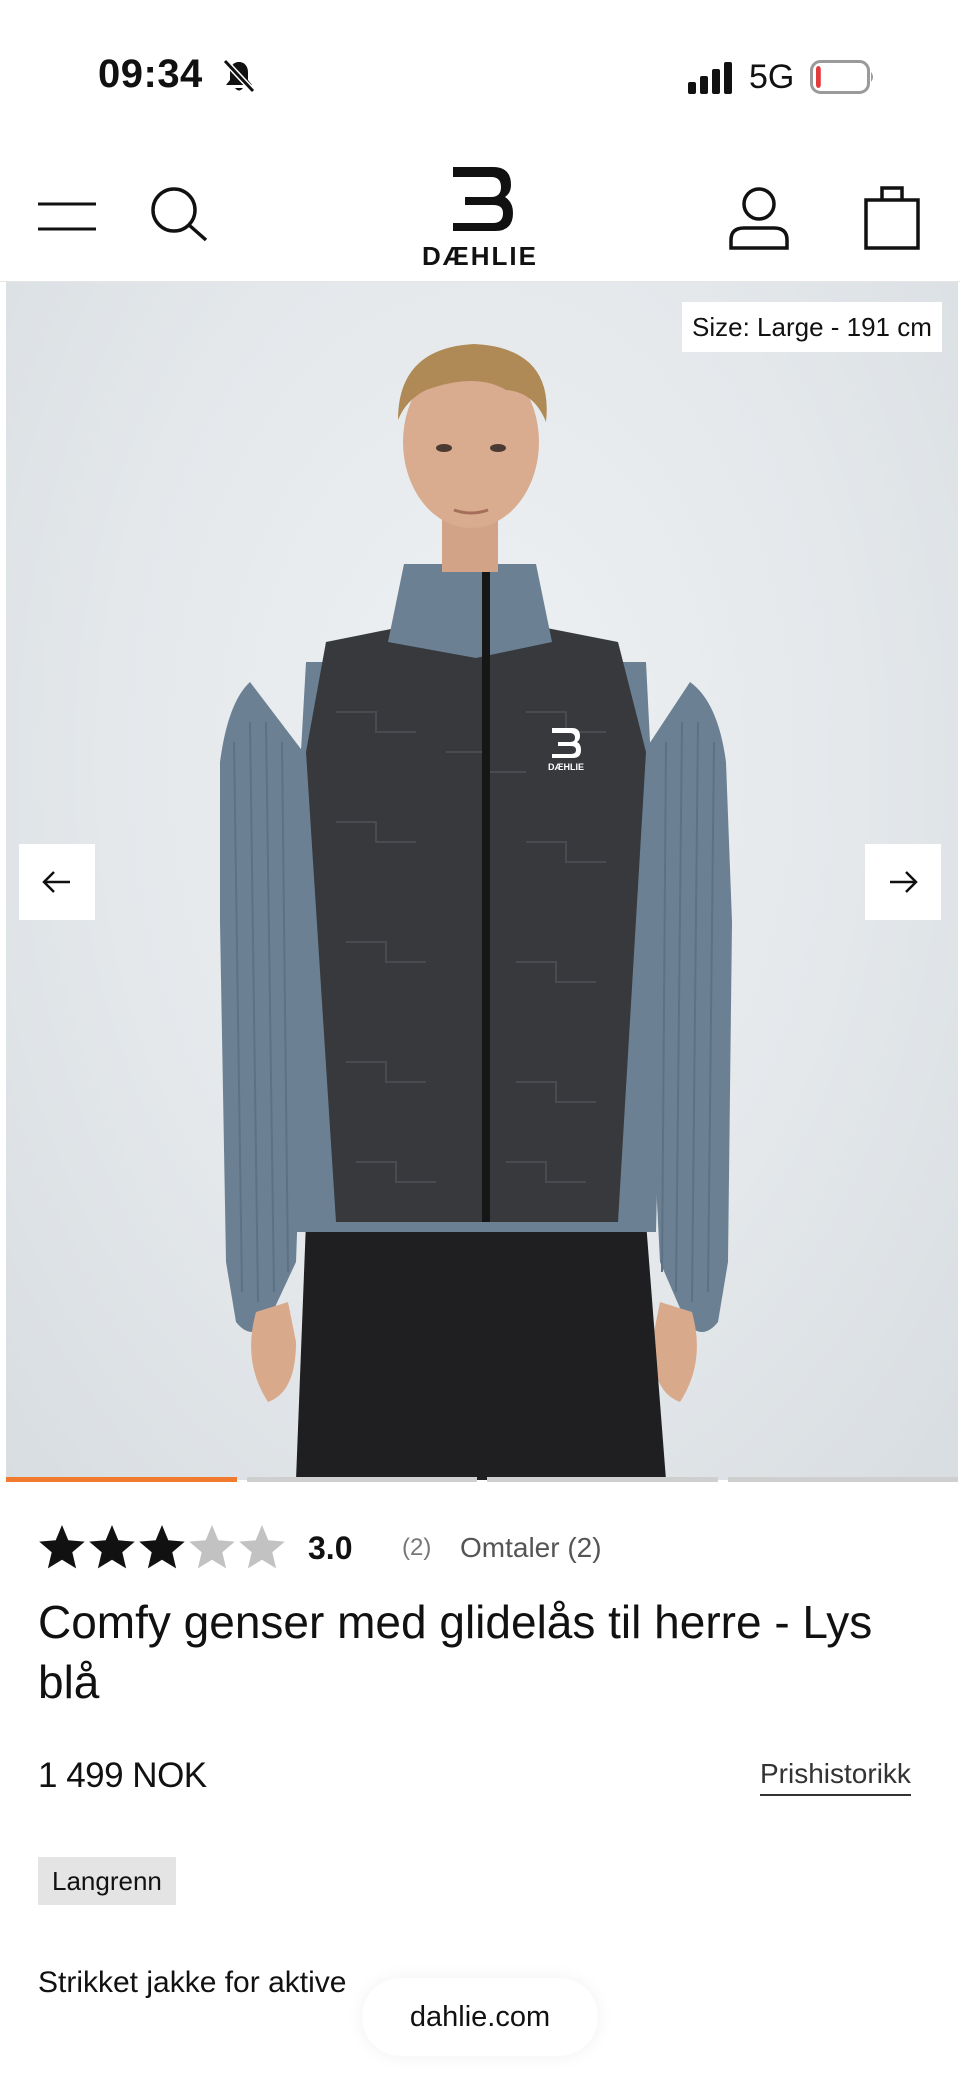 The height and width of the screenshot is (2087, 960). What do you see at coordinates (330, 1548) in the screenshot?
I see `rating-value: 3.0` at bounding box center [330, 1548].